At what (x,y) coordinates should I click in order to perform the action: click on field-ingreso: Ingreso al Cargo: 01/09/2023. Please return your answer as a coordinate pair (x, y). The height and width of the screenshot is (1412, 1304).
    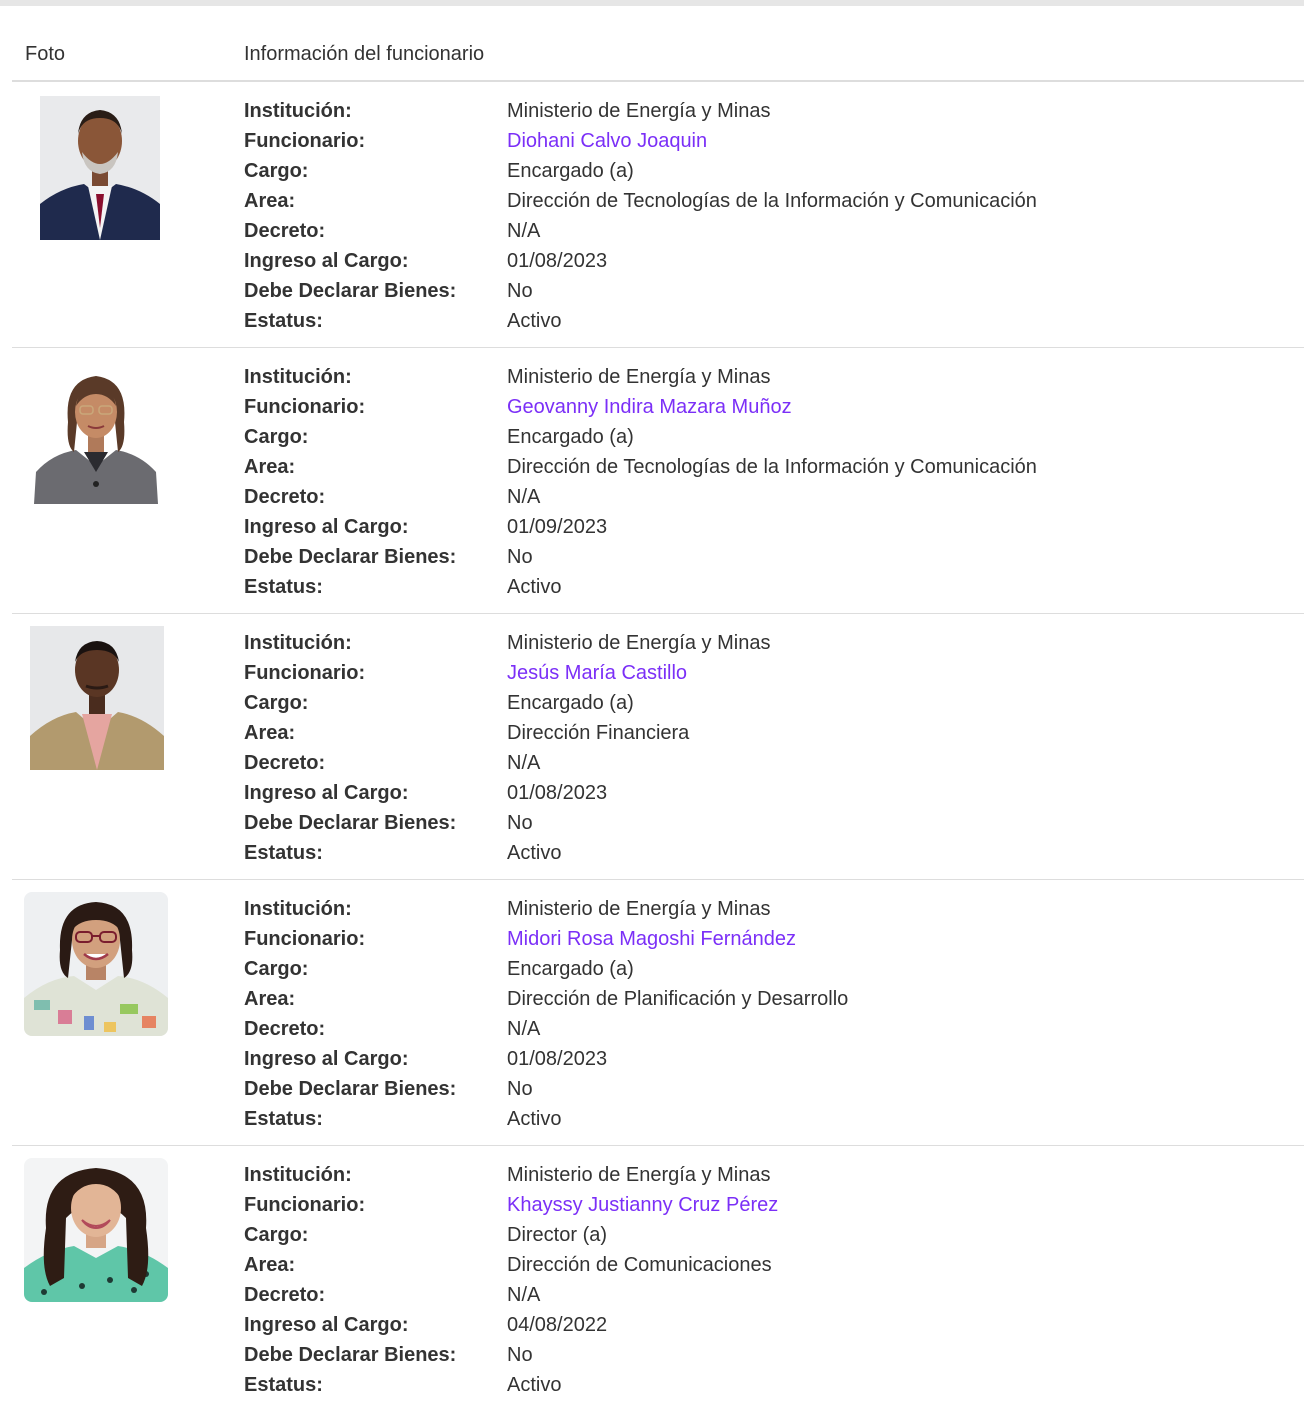
    Looking at the image, I should click on (640, 527).